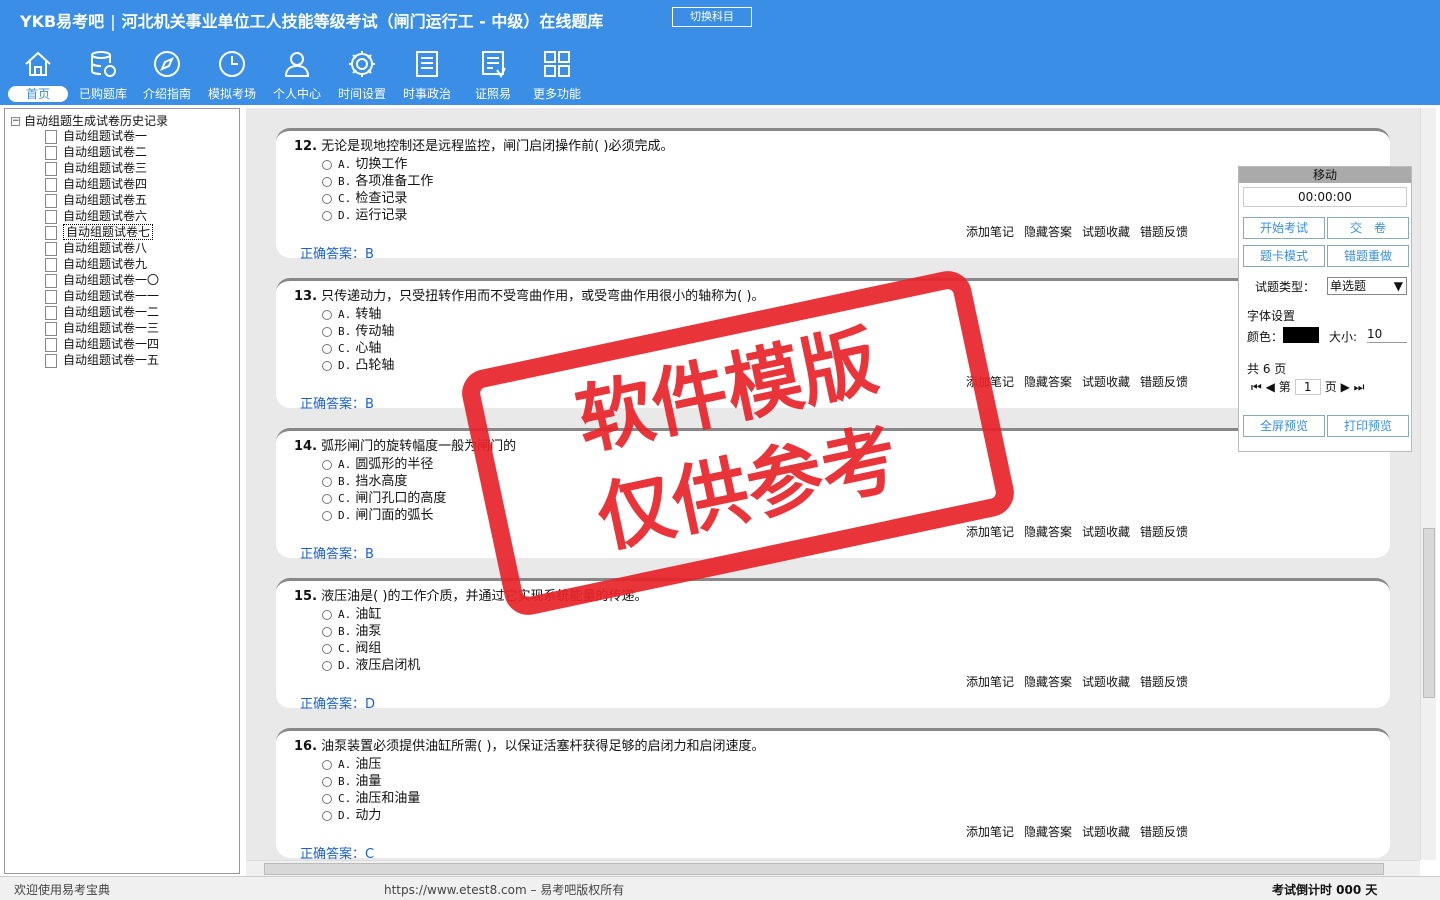 Image resolution: width=1440 pixels, height=900 pixels. Describe the element at coordinates (232, 76) in the screenshot. I see `nav-mock-exam: 模拟考场` at that location.